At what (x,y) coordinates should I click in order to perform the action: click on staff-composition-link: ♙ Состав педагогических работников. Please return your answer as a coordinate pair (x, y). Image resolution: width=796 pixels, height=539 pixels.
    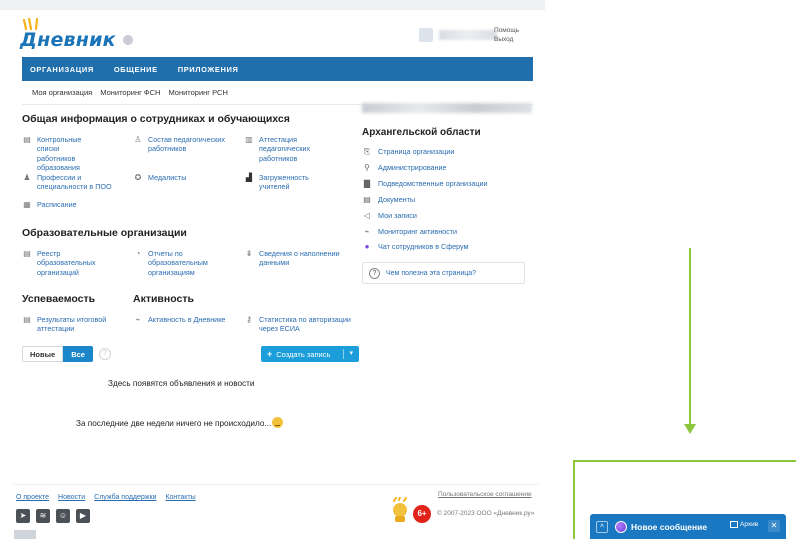
    Looking at the image, I should click on (188, 144).